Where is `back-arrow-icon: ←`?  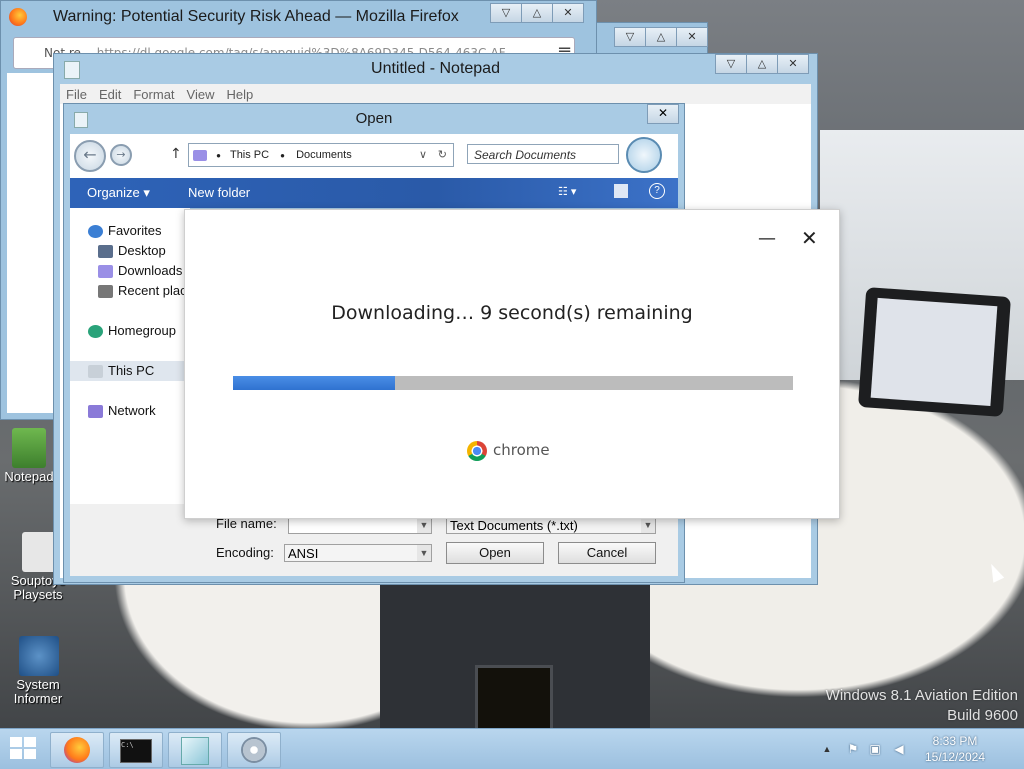
back-arrow-icon: ← is located at coordinates (90, 156).